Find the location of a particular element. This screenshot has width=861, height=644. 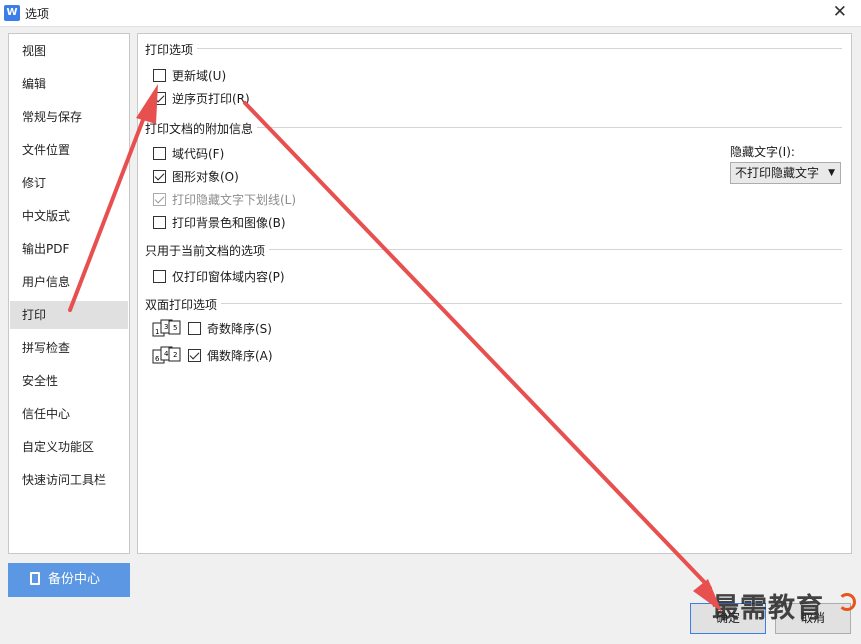

svg-text: 6 is located at coordinates (157, 359).